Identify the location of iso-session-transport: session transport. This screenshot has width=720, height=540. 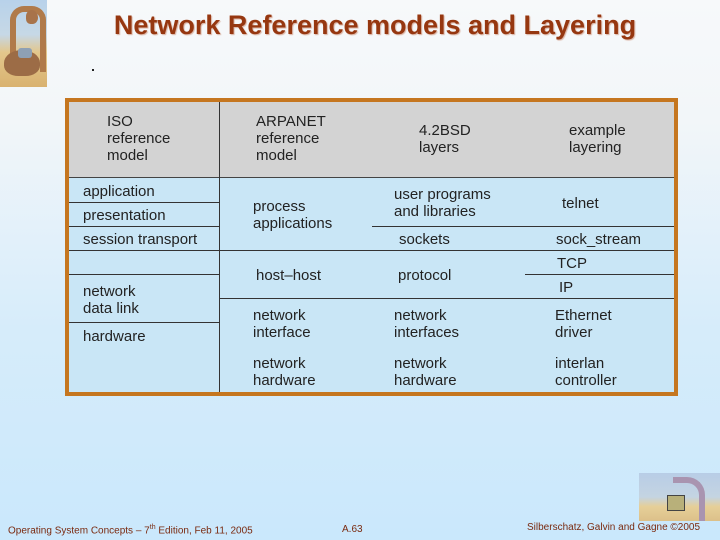
(140, 239).